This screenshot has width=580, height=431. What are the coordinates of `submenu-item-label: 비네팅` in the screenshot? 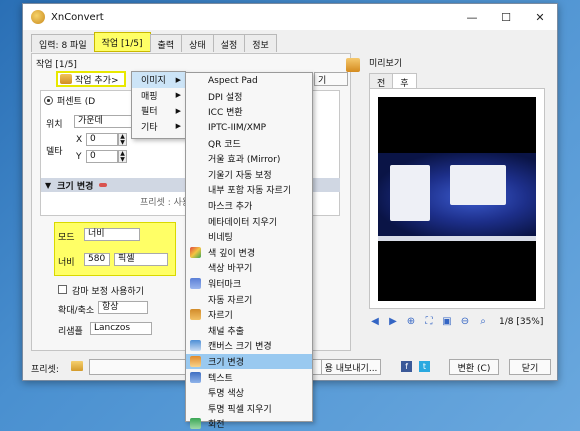 It's located at (220, 238).